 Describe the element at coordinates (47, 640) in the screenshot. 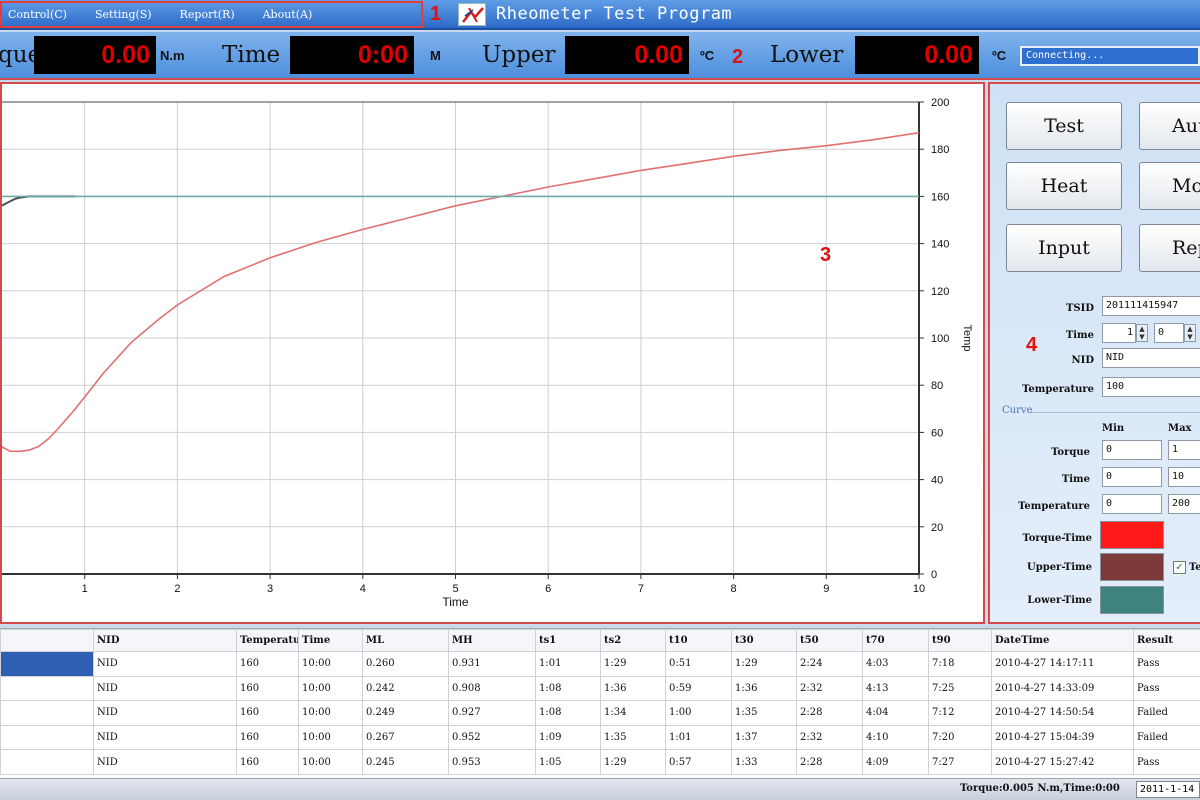

I see `column-header` at that location.